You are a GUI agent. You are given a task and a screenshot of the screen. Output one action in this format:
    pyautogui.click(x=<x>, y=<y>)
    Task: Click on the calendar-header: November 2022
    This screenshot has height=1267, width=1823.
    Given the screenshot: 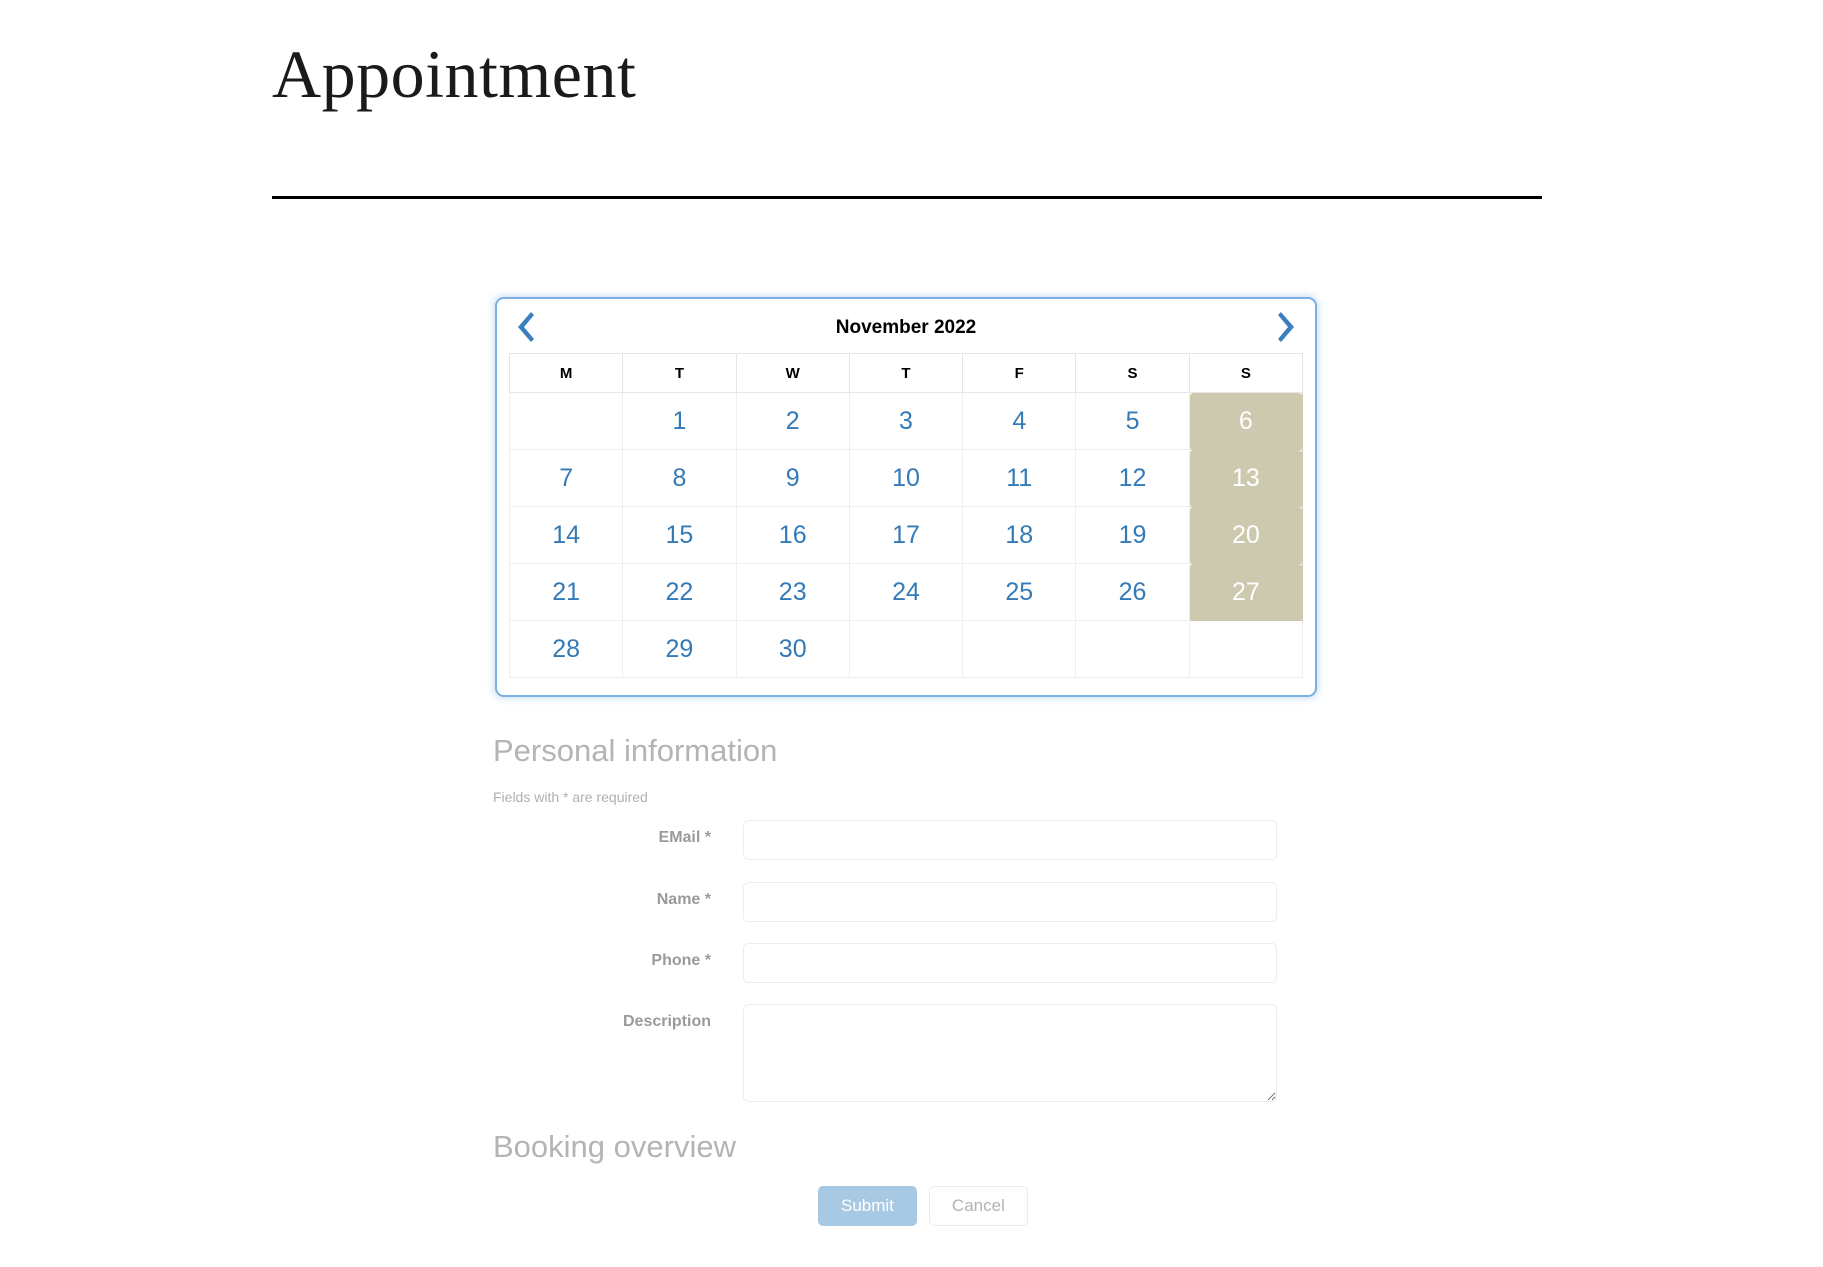 What is the action you would take?
    pyautogui.click(x=906, y=326)
    